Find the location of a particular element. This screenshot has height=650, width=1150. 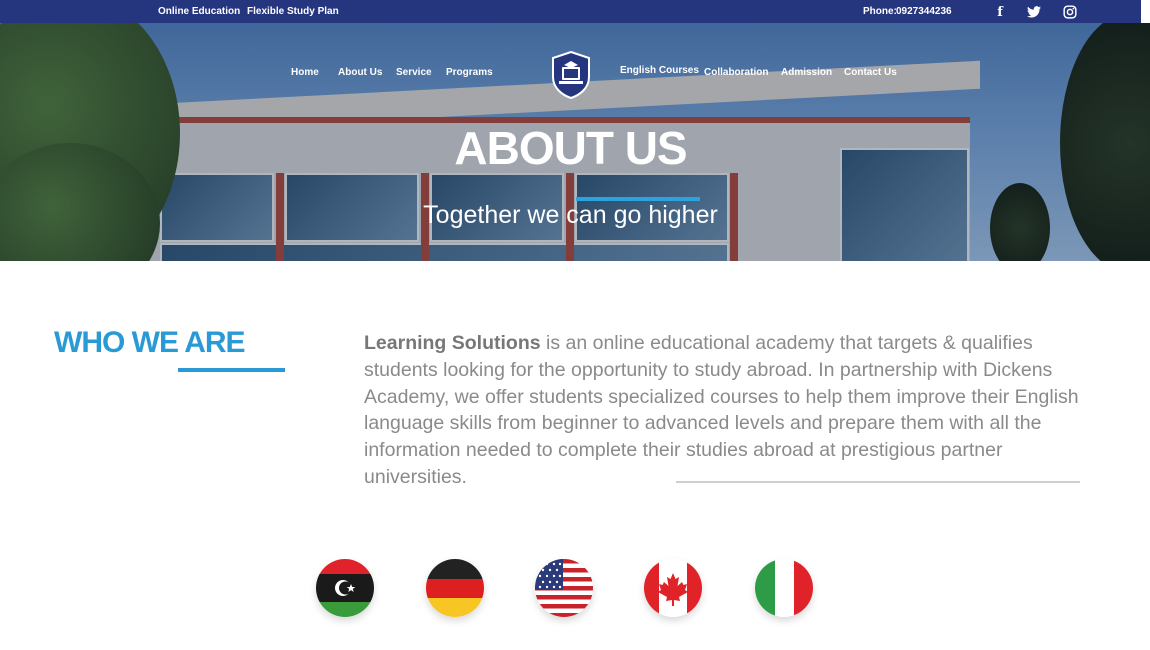

twitter-icon is located at coordinates (1034, 12).